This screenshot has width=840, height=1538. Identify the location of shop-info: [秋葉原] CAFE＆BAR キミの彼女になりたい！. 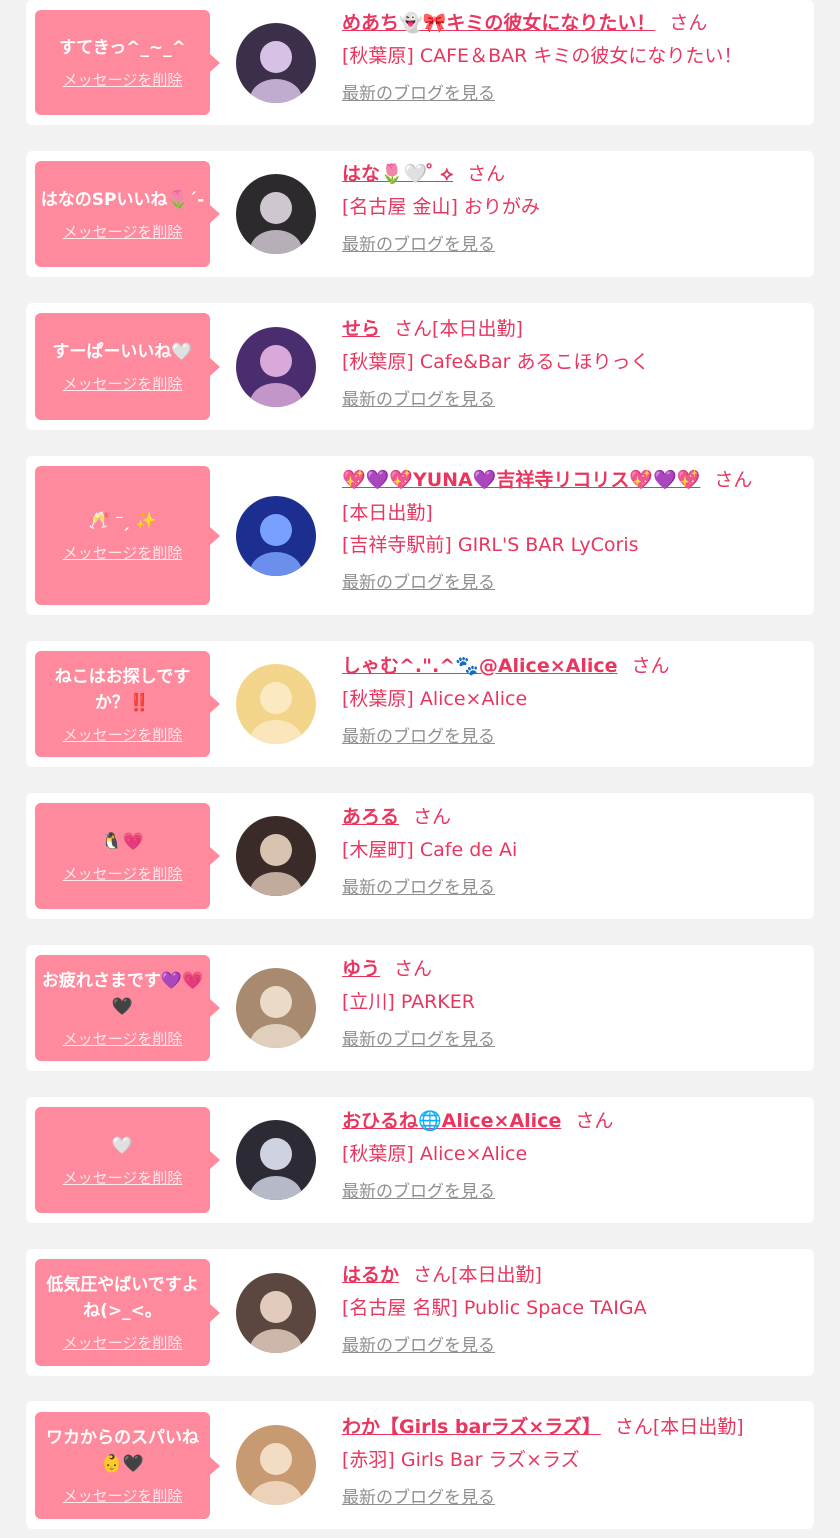
(542, 56).